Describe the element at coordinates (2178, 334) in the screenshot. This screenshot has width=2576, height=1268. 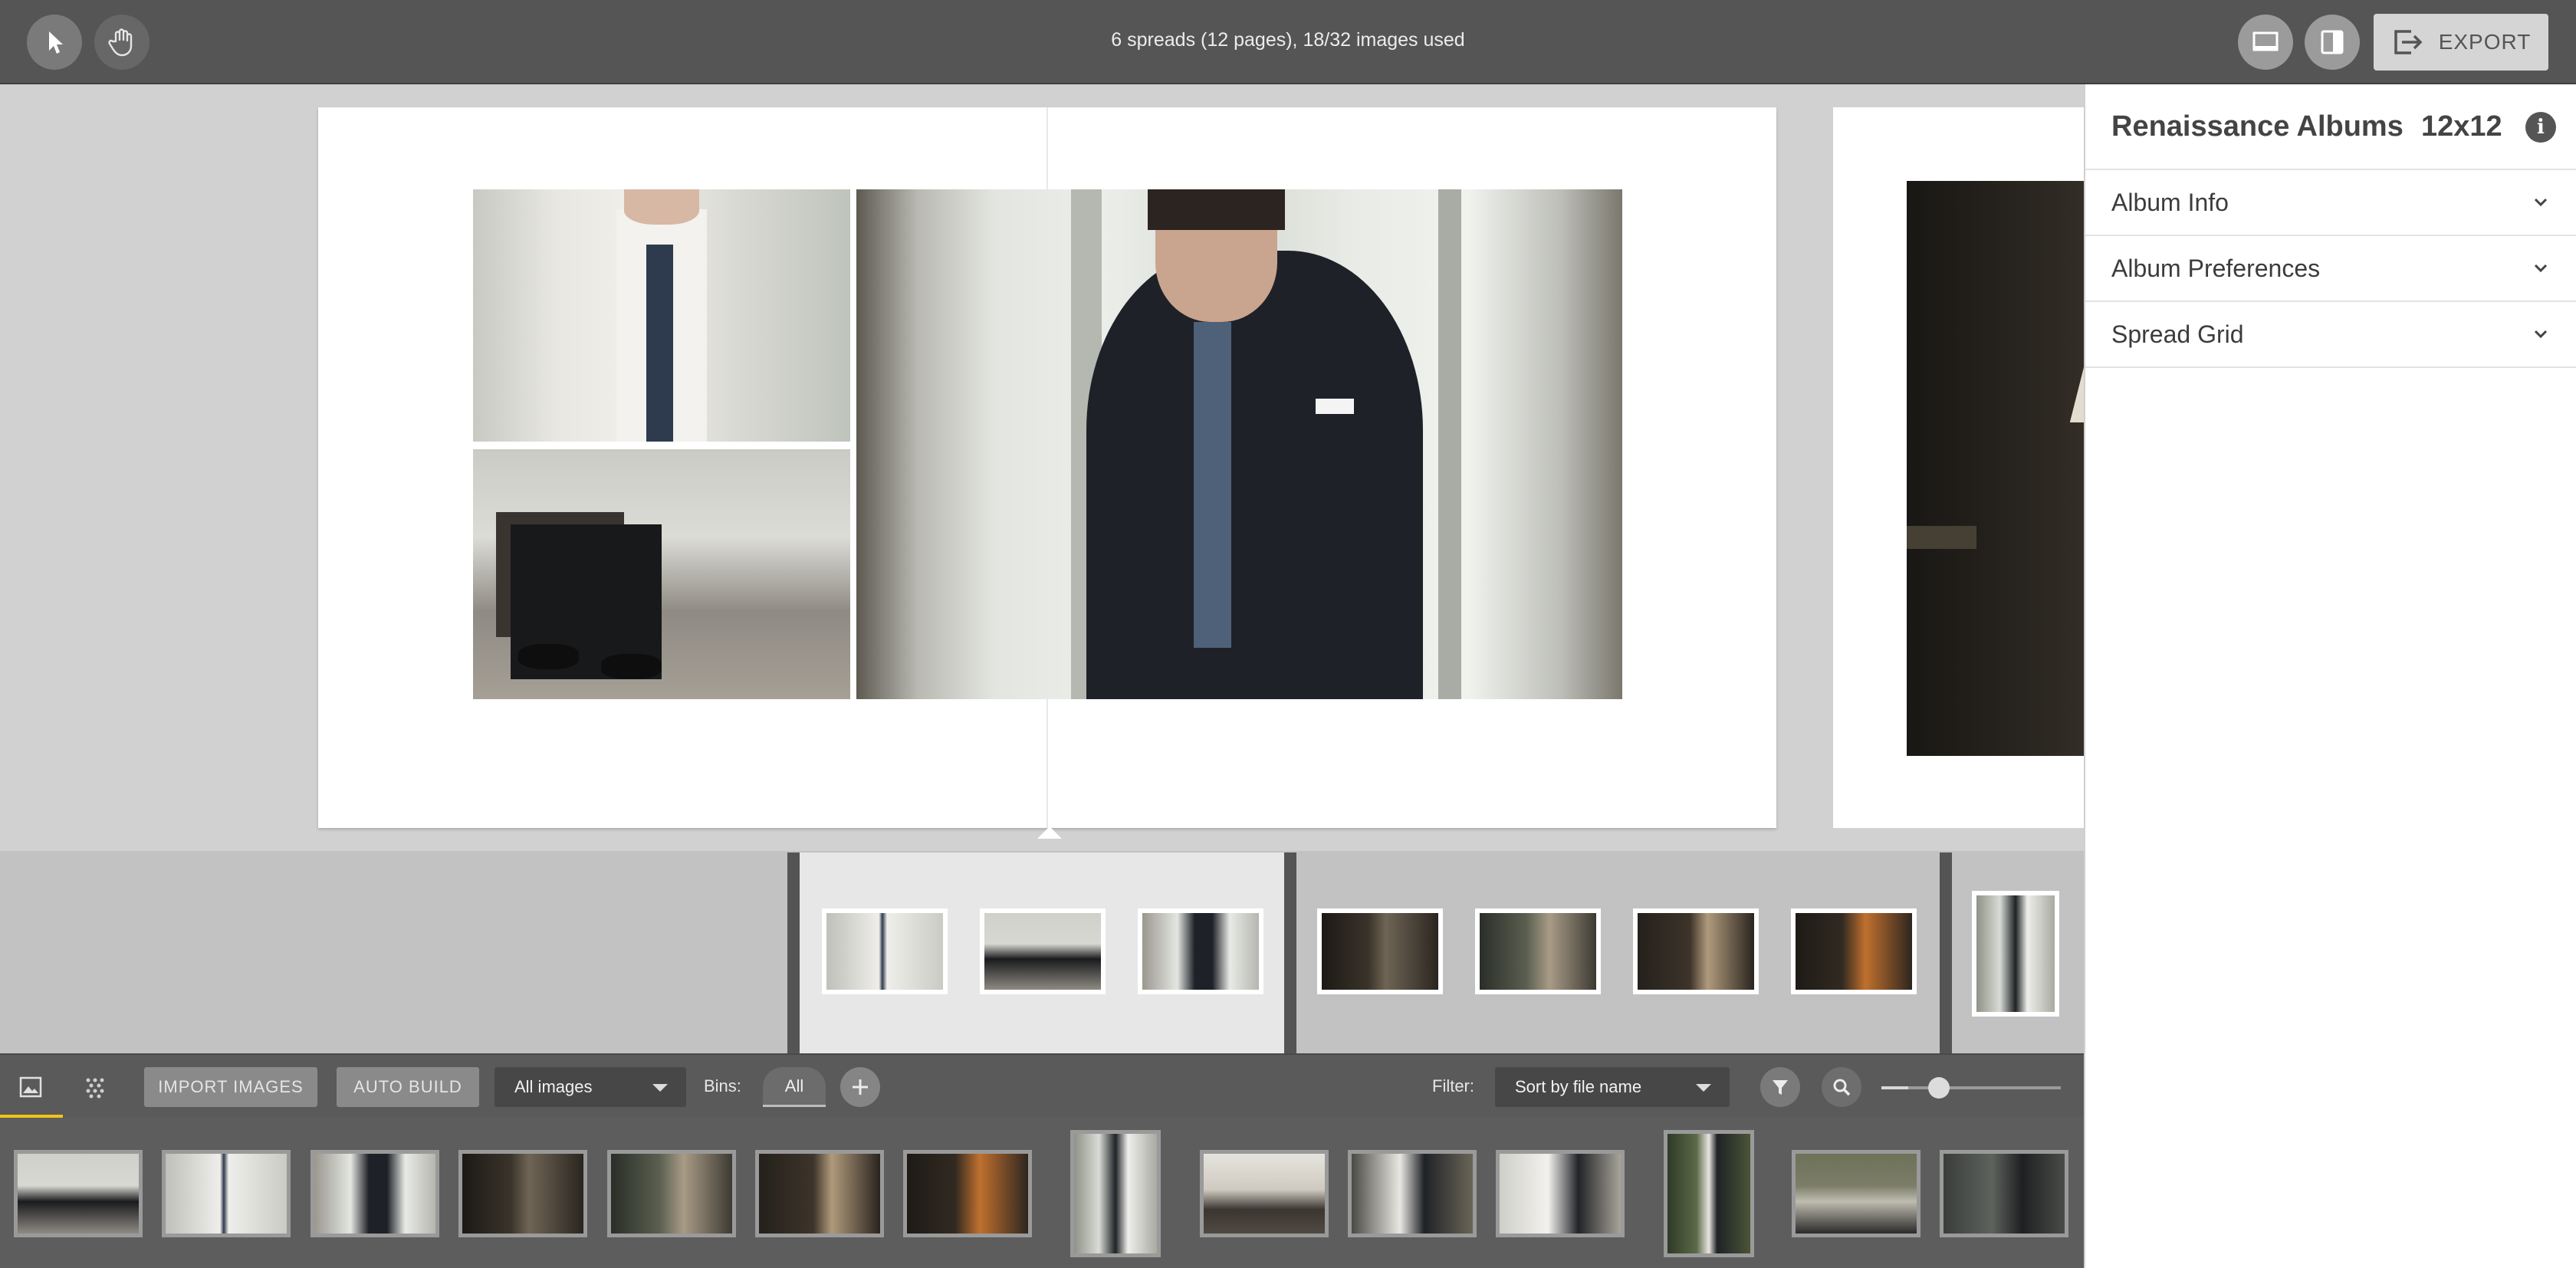
I see `accordion-label: Spread Grid` at that location.